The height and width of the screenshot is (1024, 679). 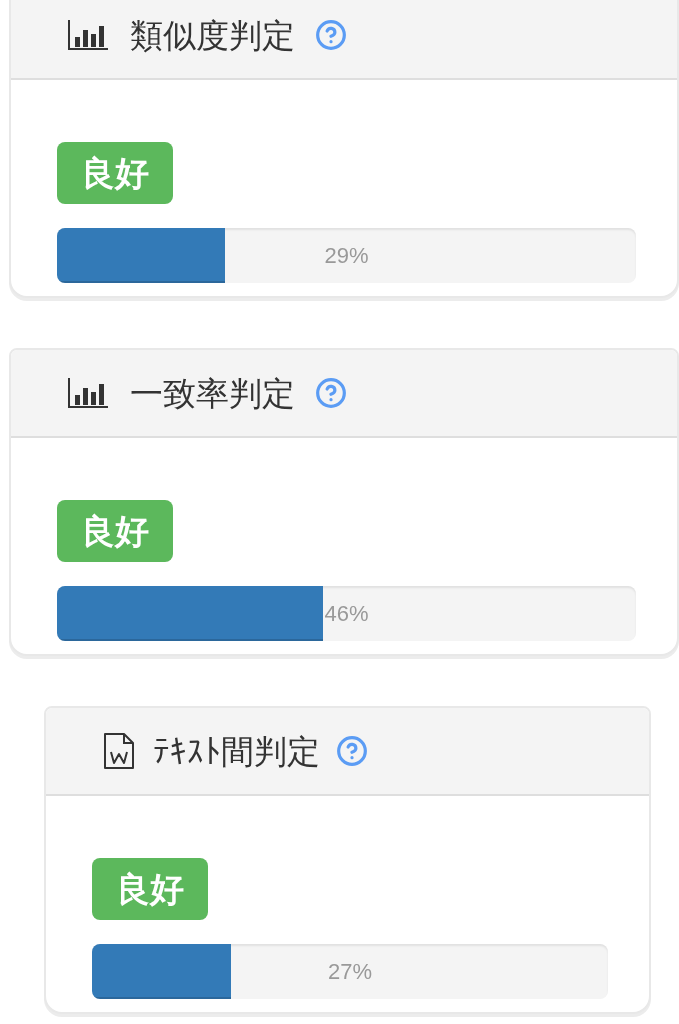 I want to click on percent-label: 46%, so click(x=346, y=613).